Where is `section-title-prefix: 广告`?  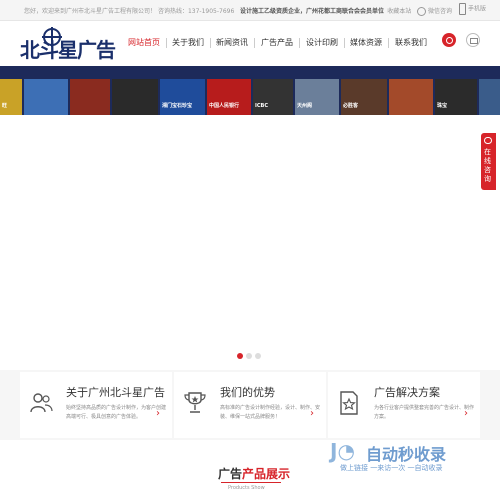
section-title-prefix: 广告 is located at coordinates (230, 474).